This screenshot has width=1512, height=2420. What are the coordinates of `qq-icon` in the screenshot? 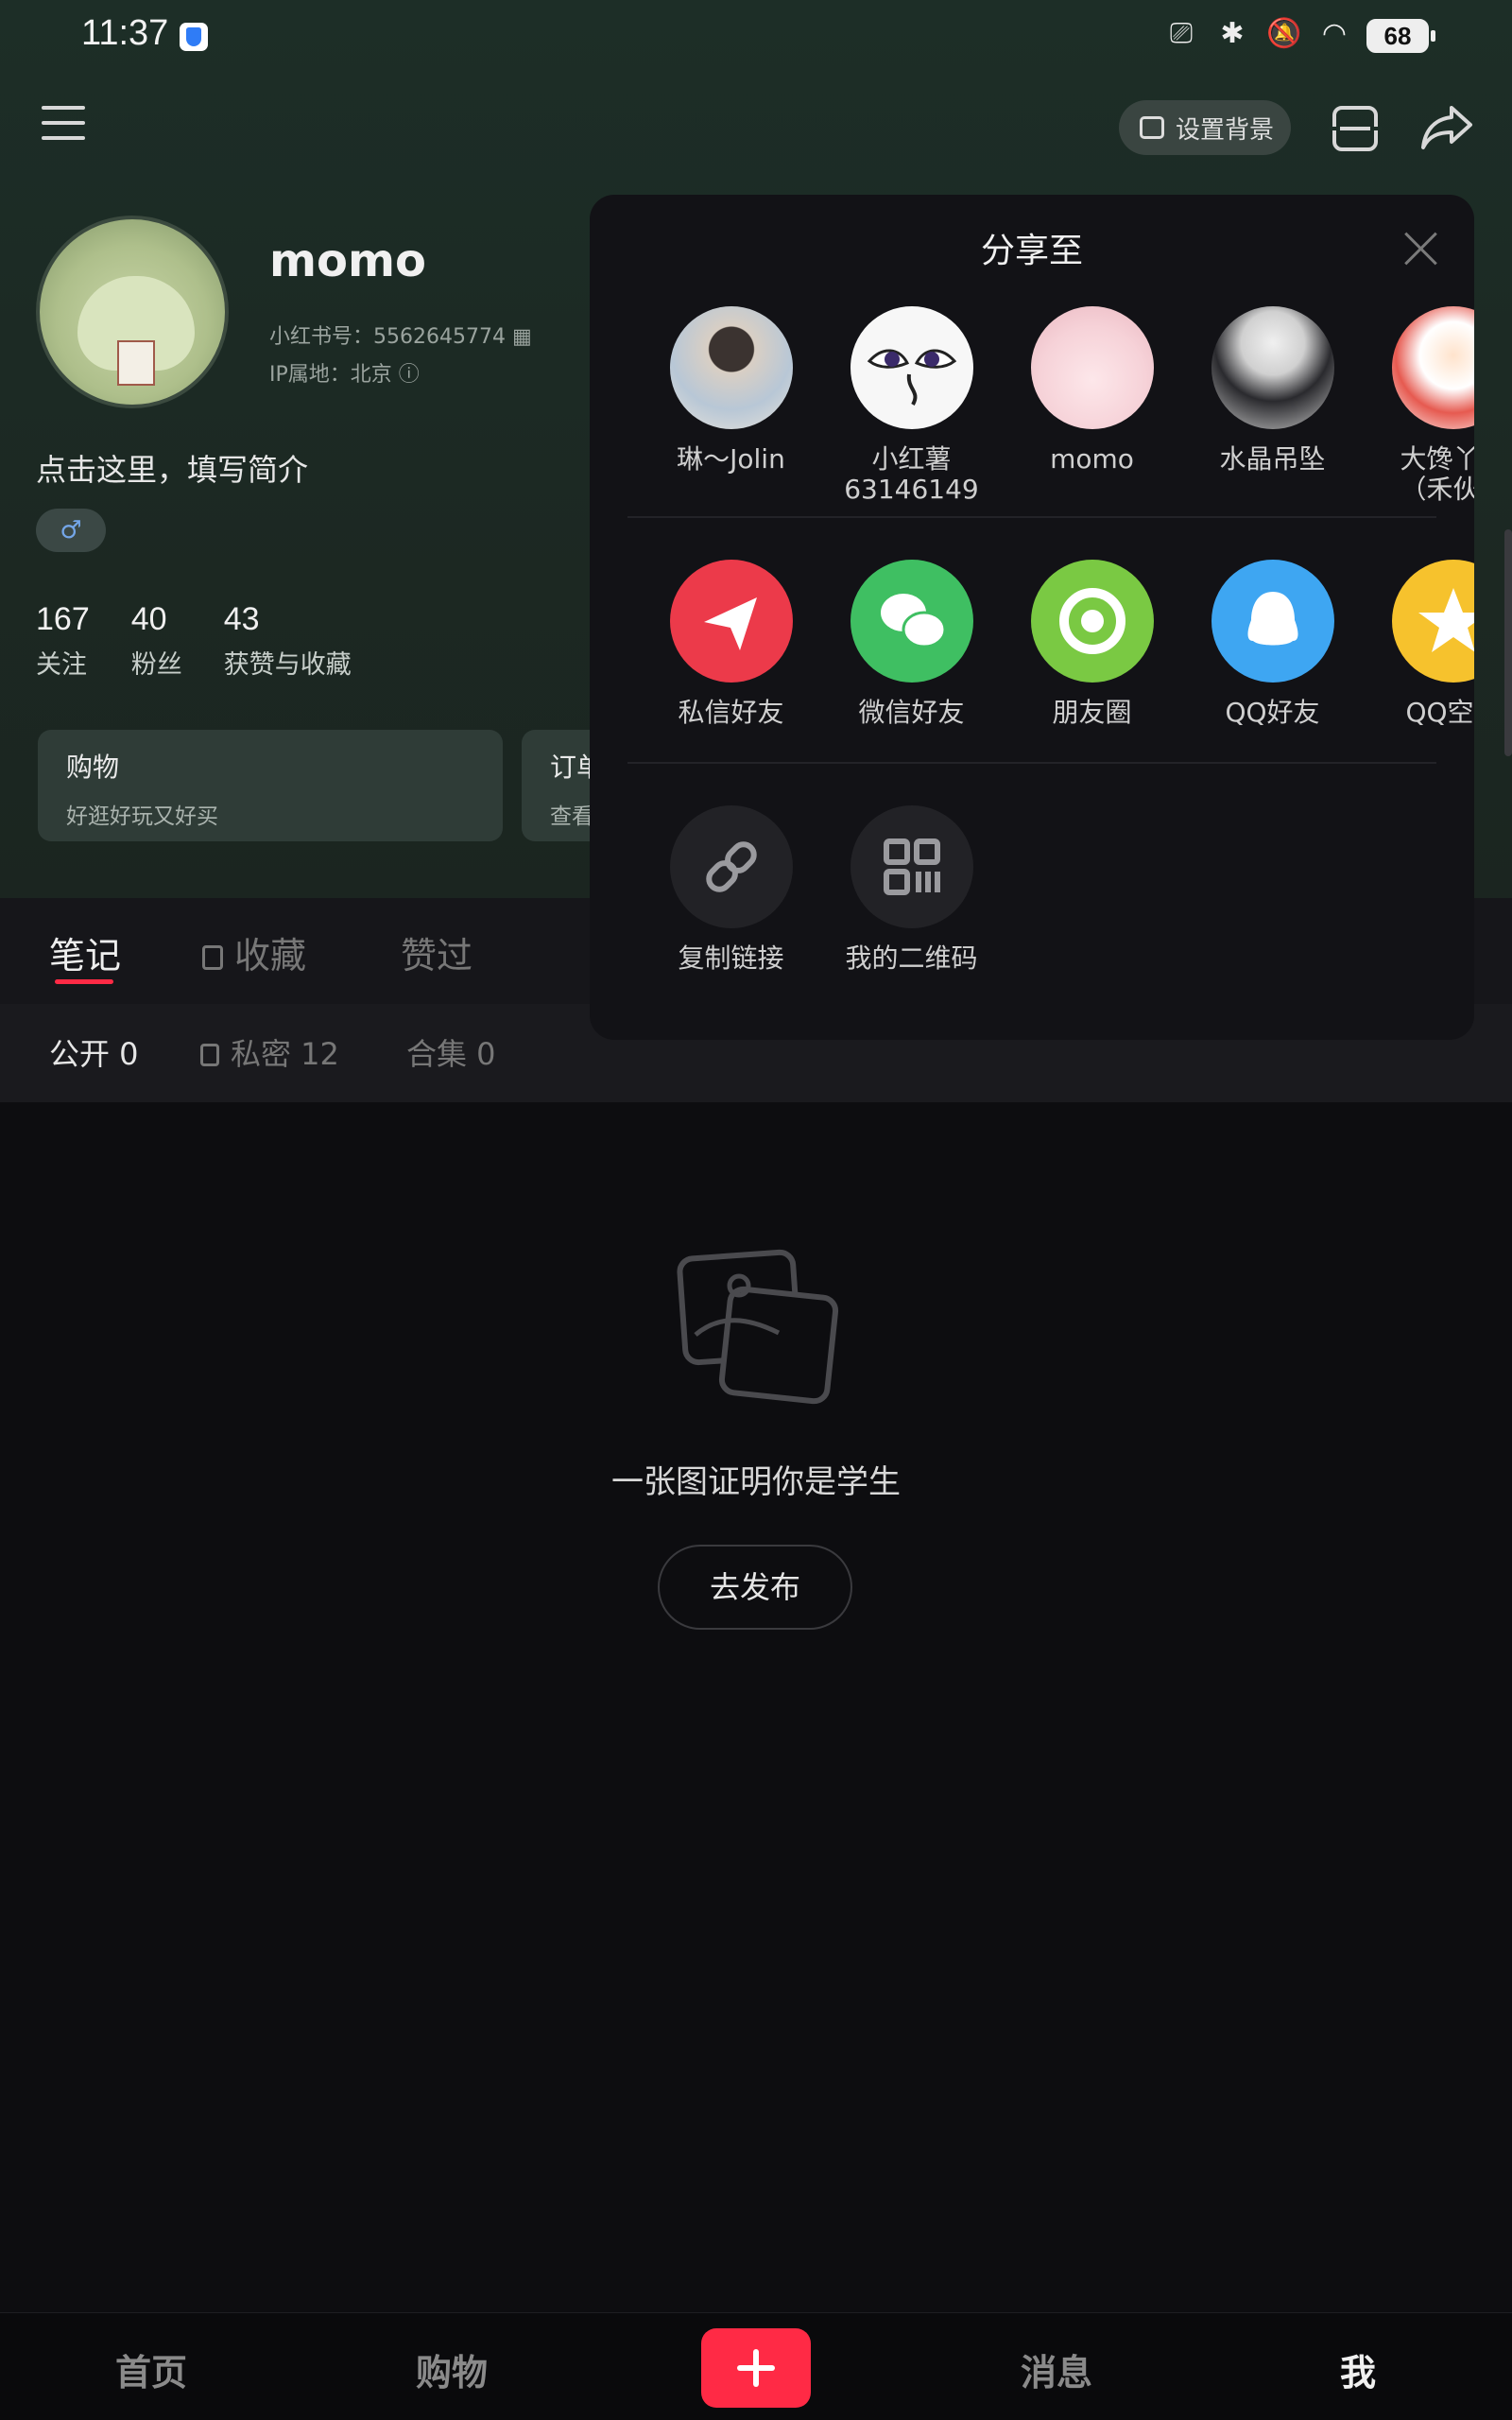 It's located at (1272, 621).